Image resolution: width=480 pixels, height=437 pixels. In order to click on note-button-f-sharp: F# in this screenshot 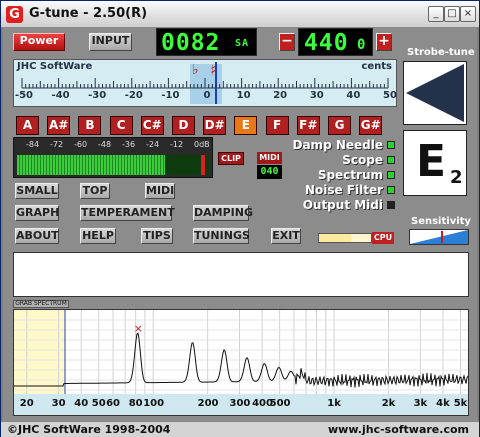, I will do `click(308, 125)`.